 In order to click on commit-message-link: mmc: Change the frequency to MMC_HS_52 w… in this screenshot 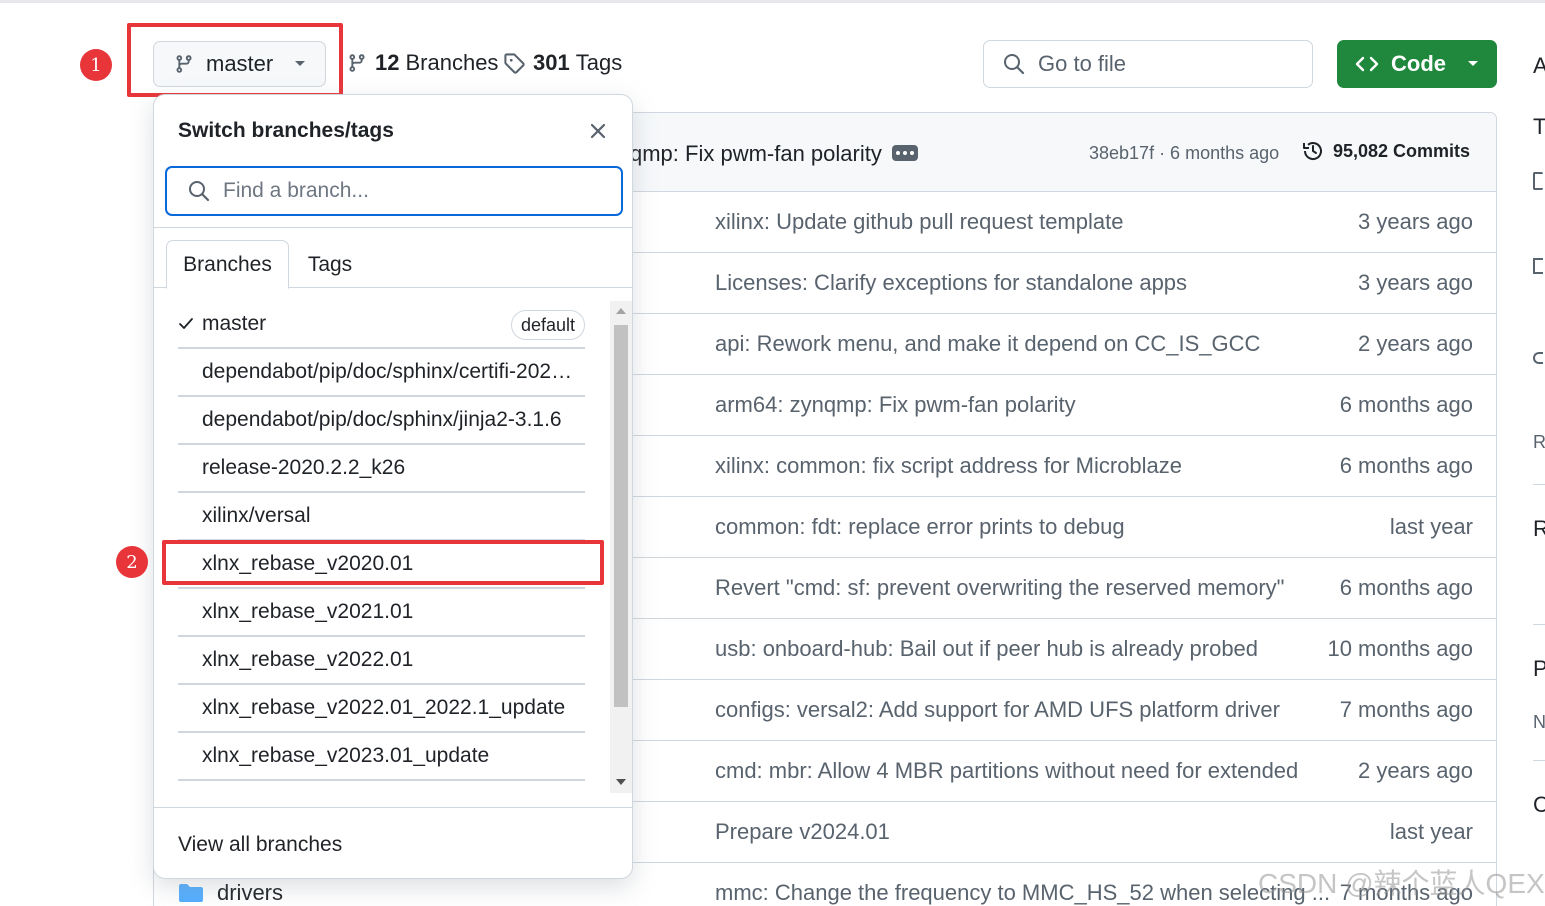, I will do `click(1022, 893)`.